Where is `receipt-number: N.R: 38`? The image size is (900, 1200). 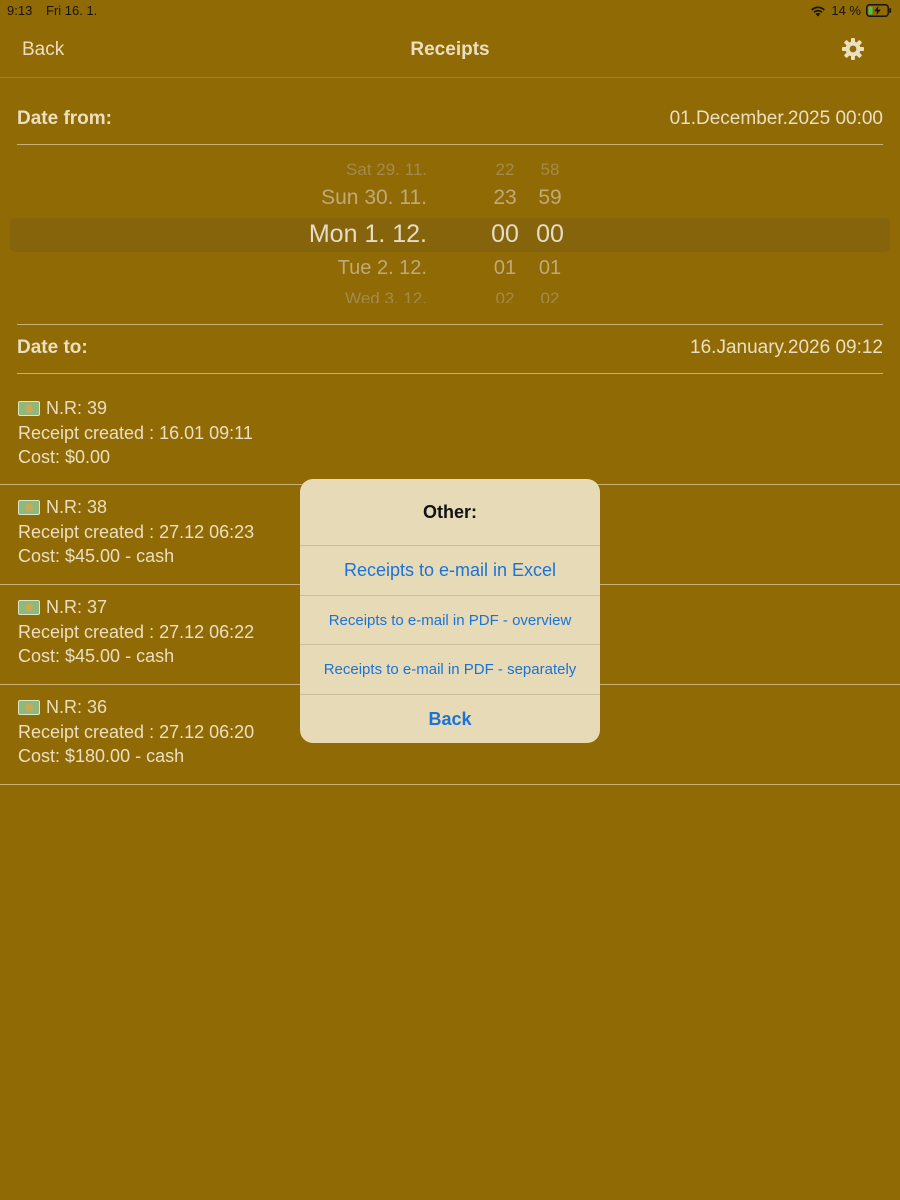 receipt-number: N.R: 38 is located at coordinates (62, 507).